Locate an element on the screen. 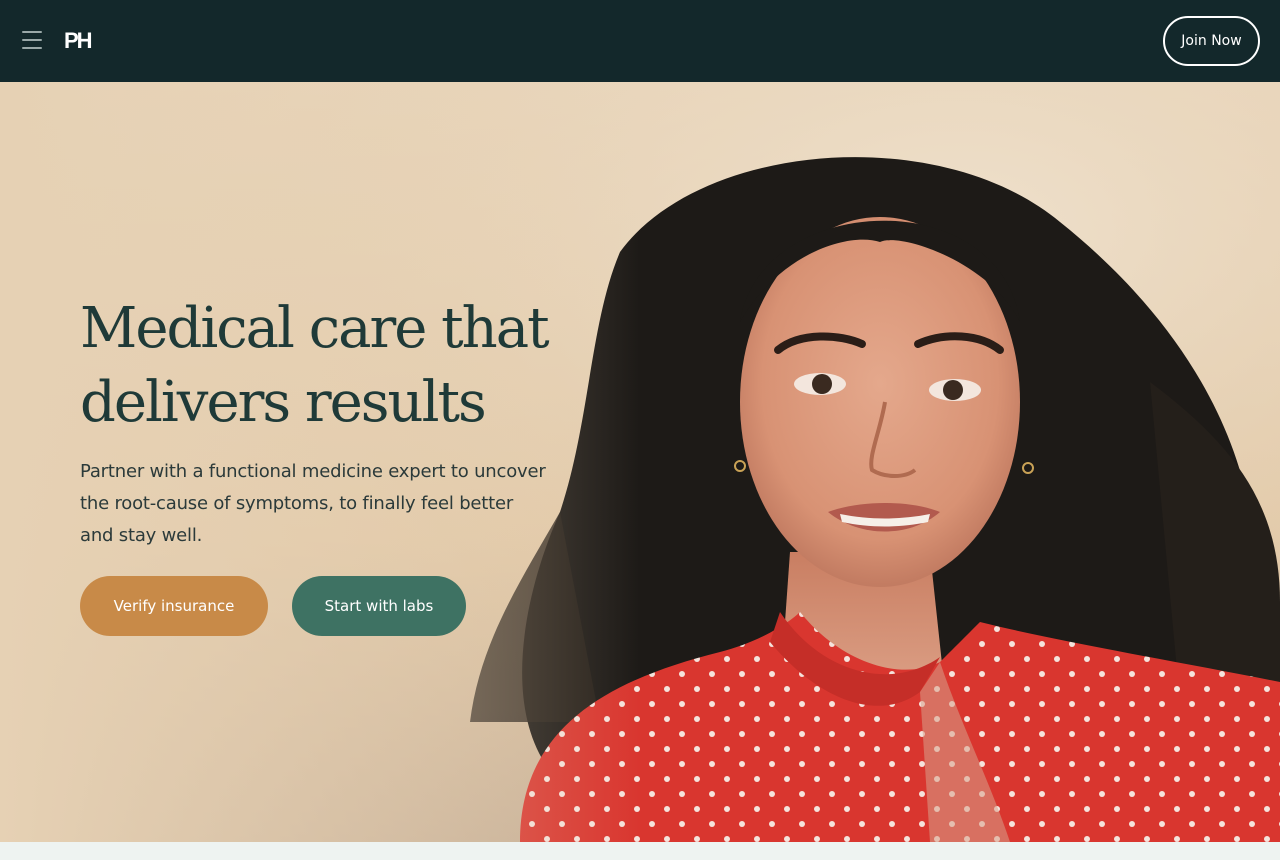  hero-headline: Medical care that delivers results is located at coordinates (315, 365).